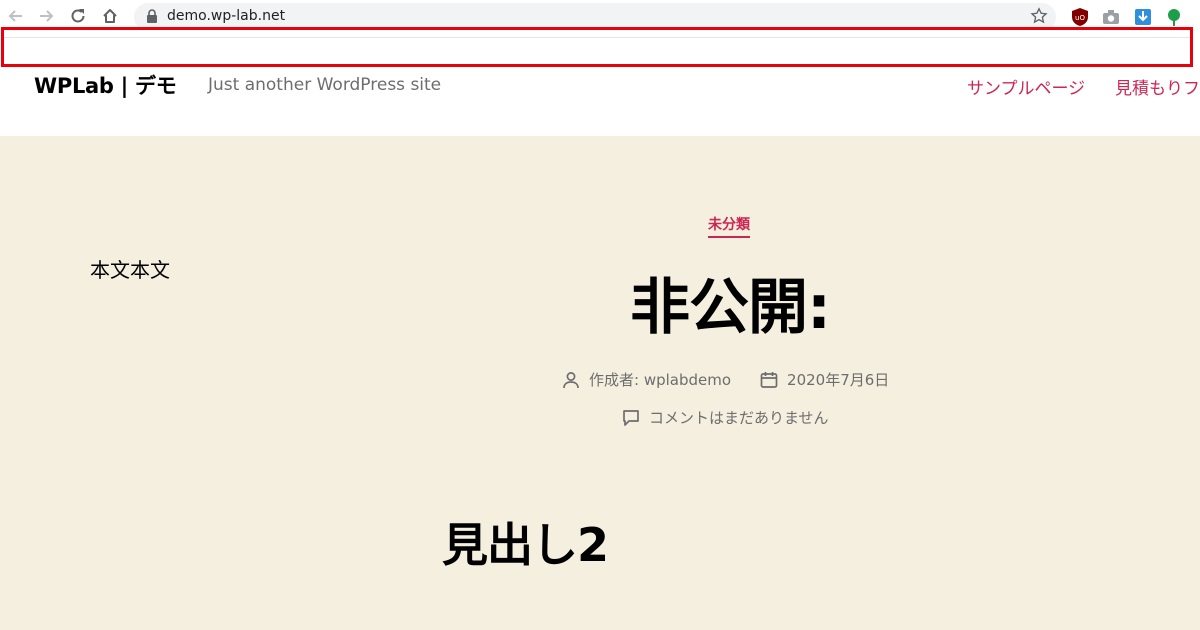  What do you see at coordinates (597, 37) in the screenshot?
I see `divider` at bounding box center [597, 37].